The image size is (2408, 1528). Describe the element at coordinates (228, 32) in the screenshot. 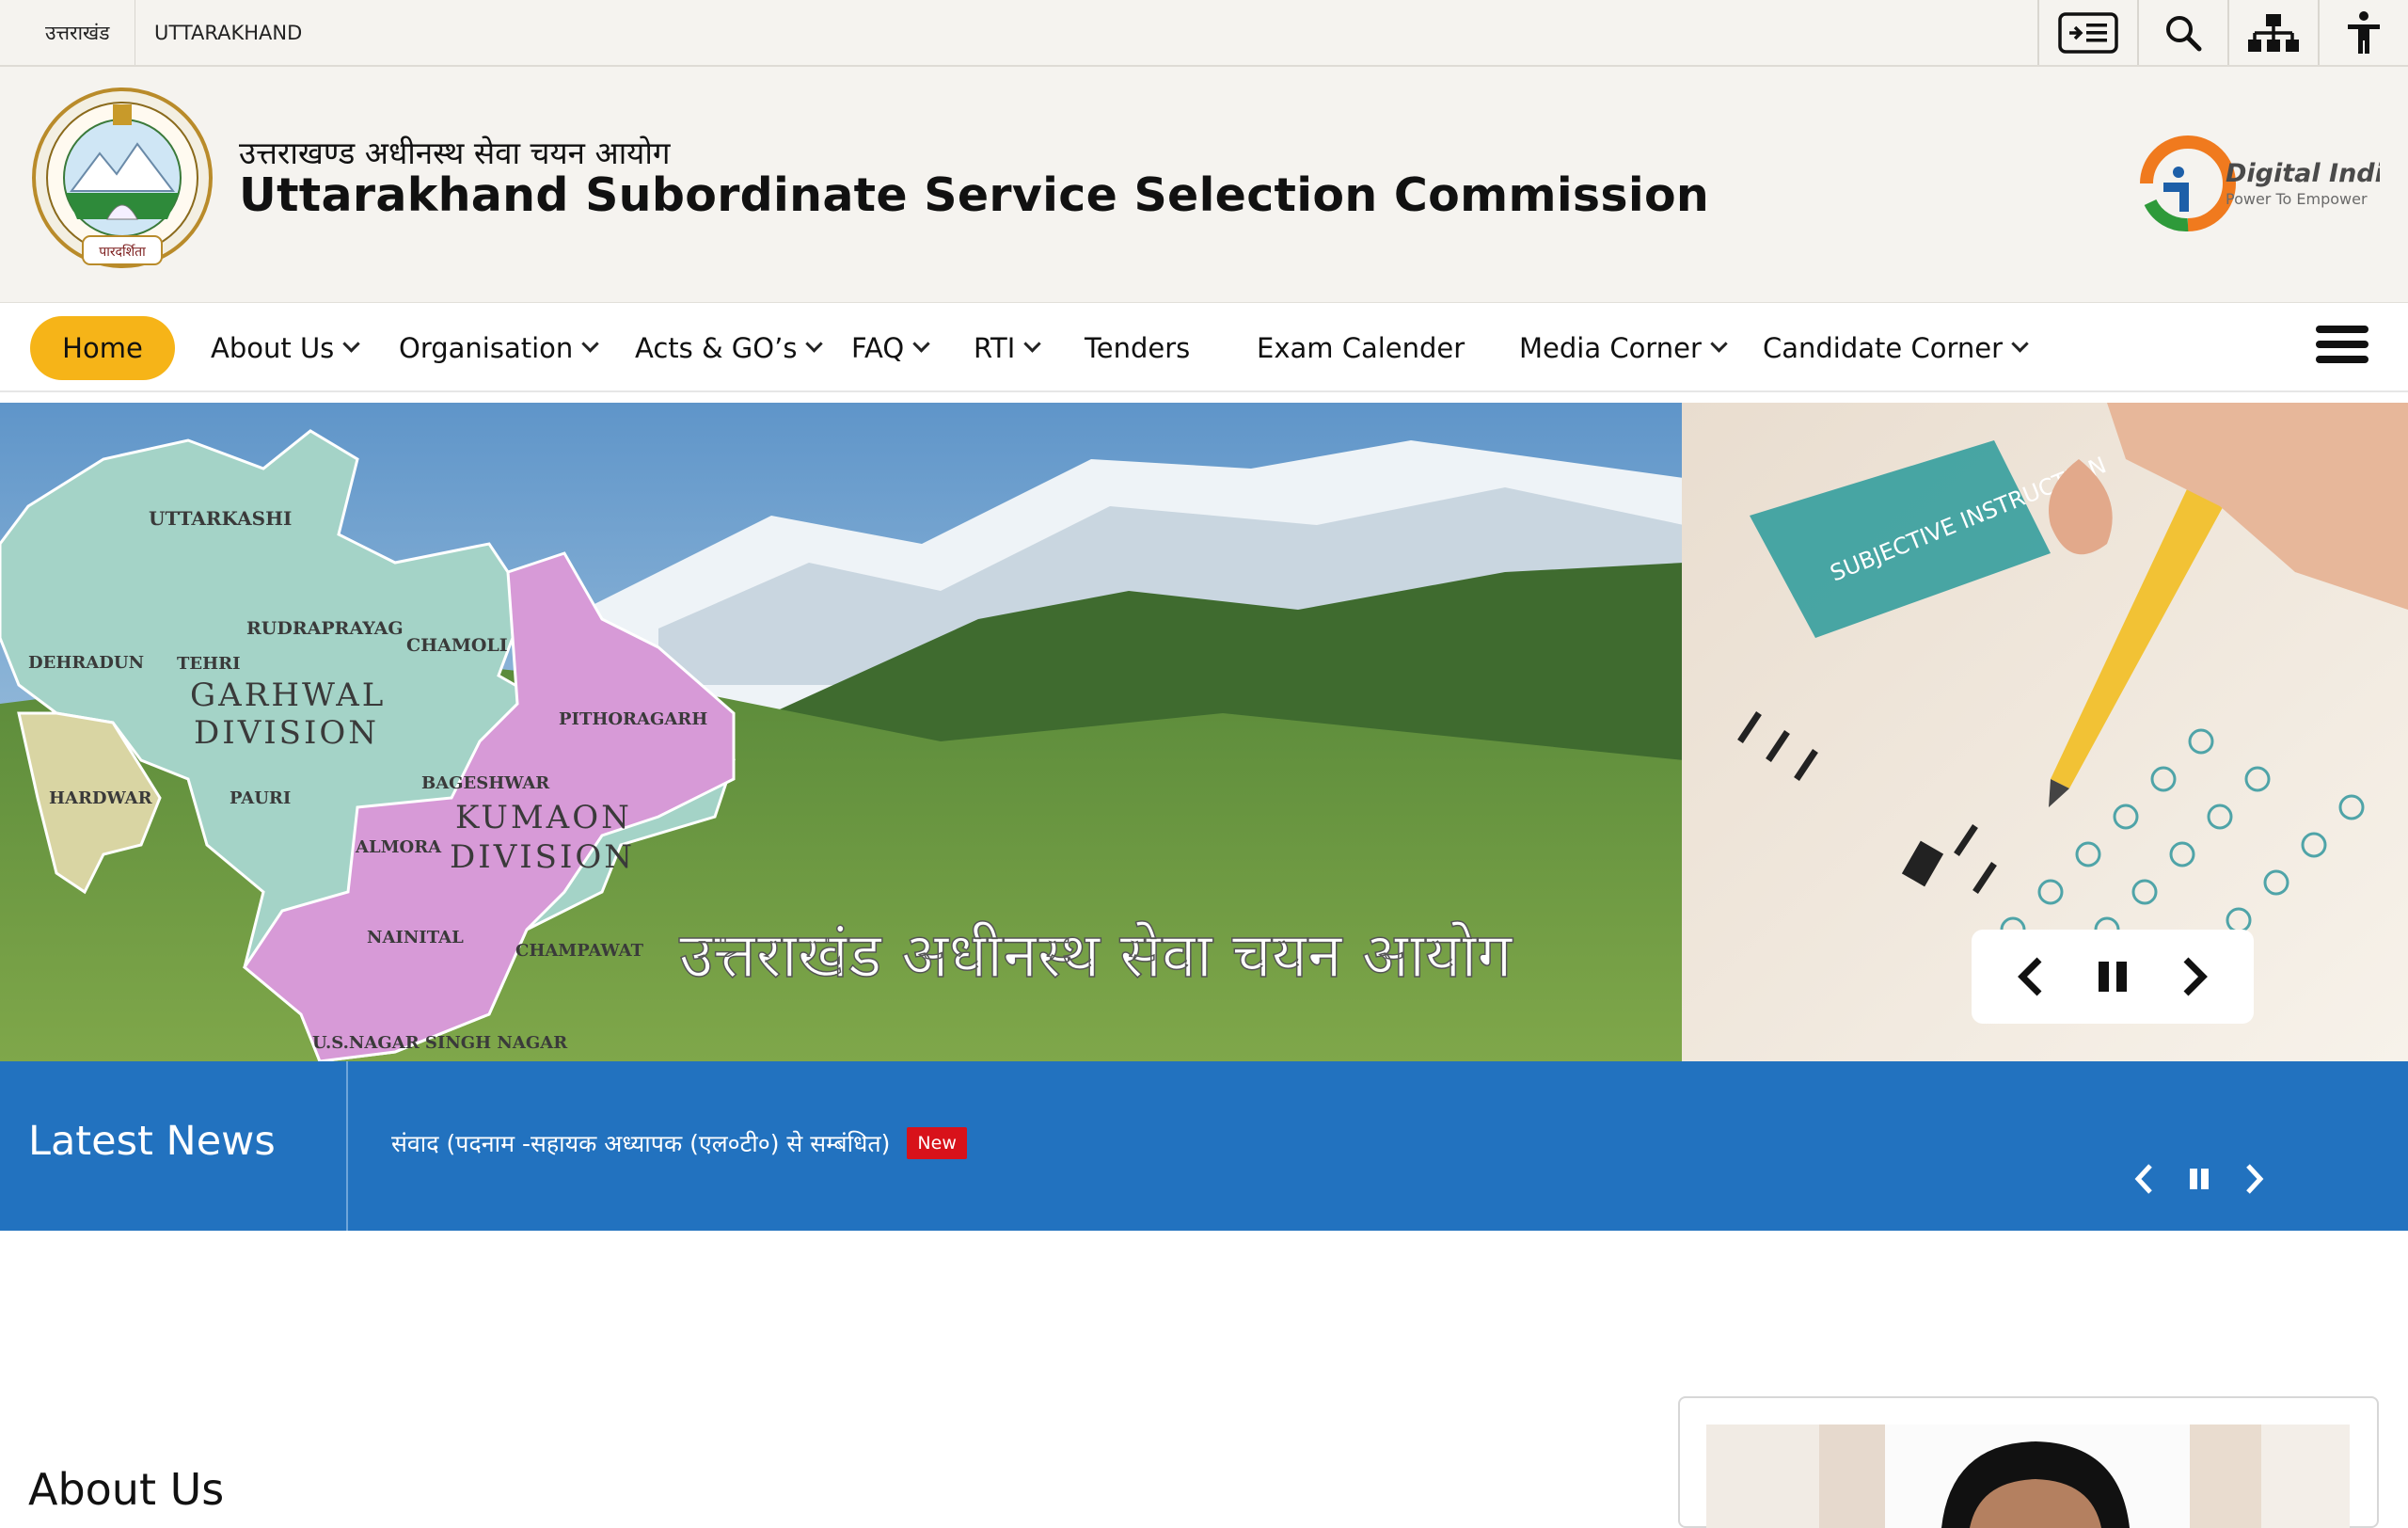

I see `language-english-link: UTTARAKHAND` at that location.